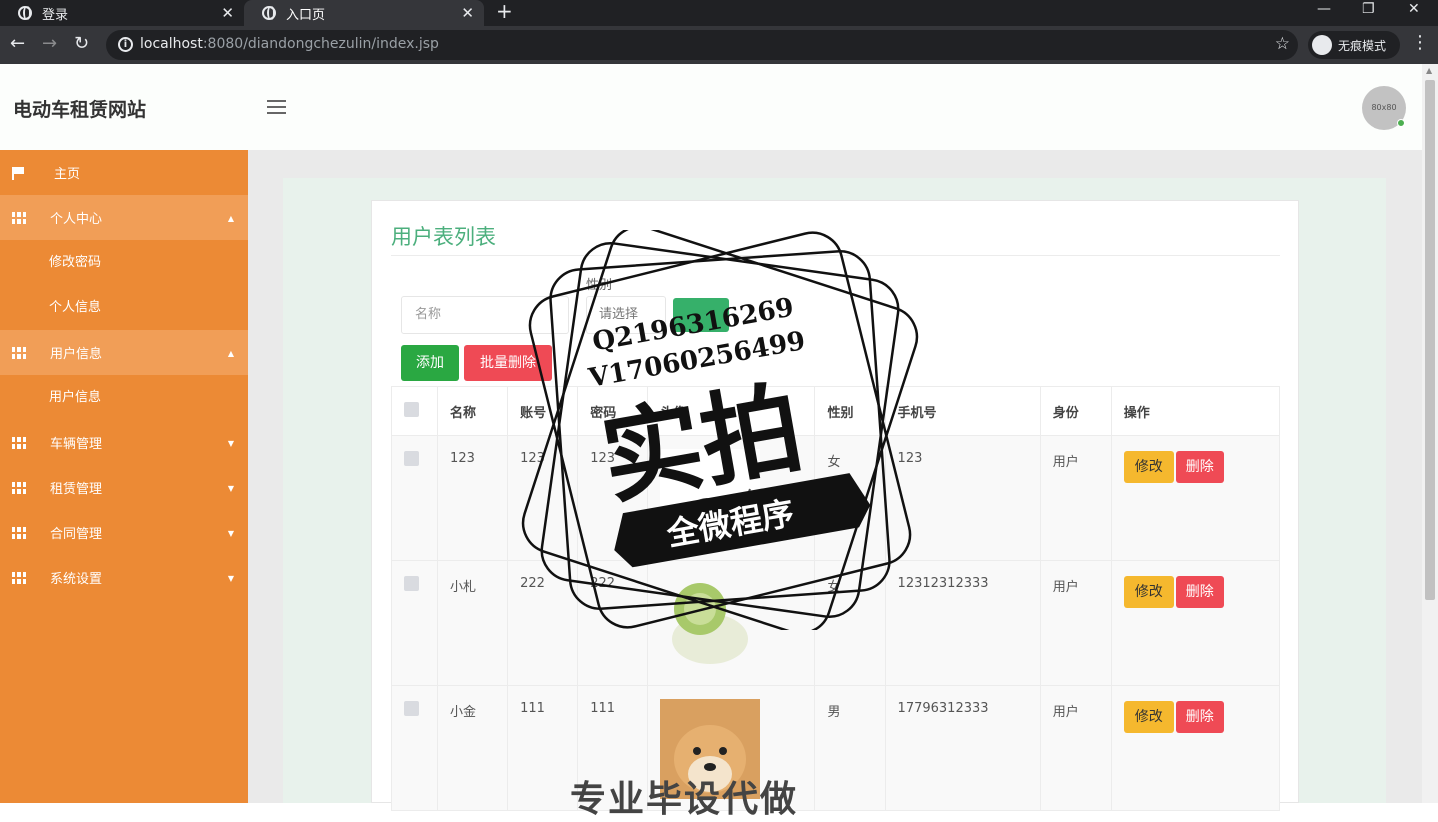 The height and width of the screenshot is (822, 1438). I want to click on cell-password: 123, so click(613, 498).